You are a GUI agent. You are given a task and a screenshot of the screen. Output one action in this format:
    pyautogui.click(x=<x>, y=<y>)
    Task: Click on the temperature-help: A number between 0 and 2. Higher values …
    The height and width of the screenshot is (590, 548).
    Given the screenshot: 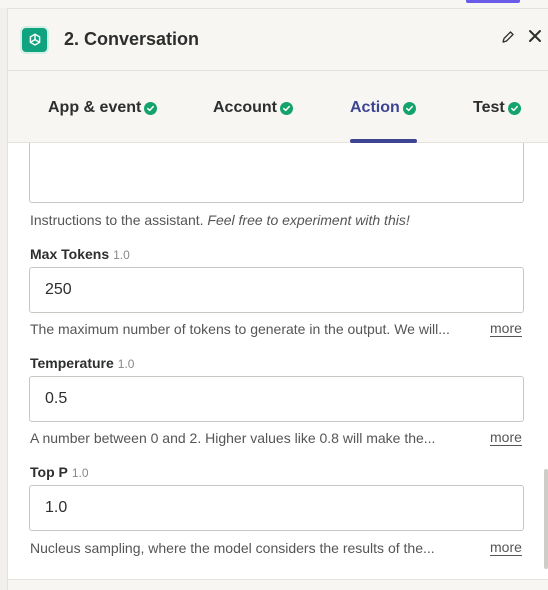 What is the action you would take?
    pyautogui.click(x=233, y=438)
    